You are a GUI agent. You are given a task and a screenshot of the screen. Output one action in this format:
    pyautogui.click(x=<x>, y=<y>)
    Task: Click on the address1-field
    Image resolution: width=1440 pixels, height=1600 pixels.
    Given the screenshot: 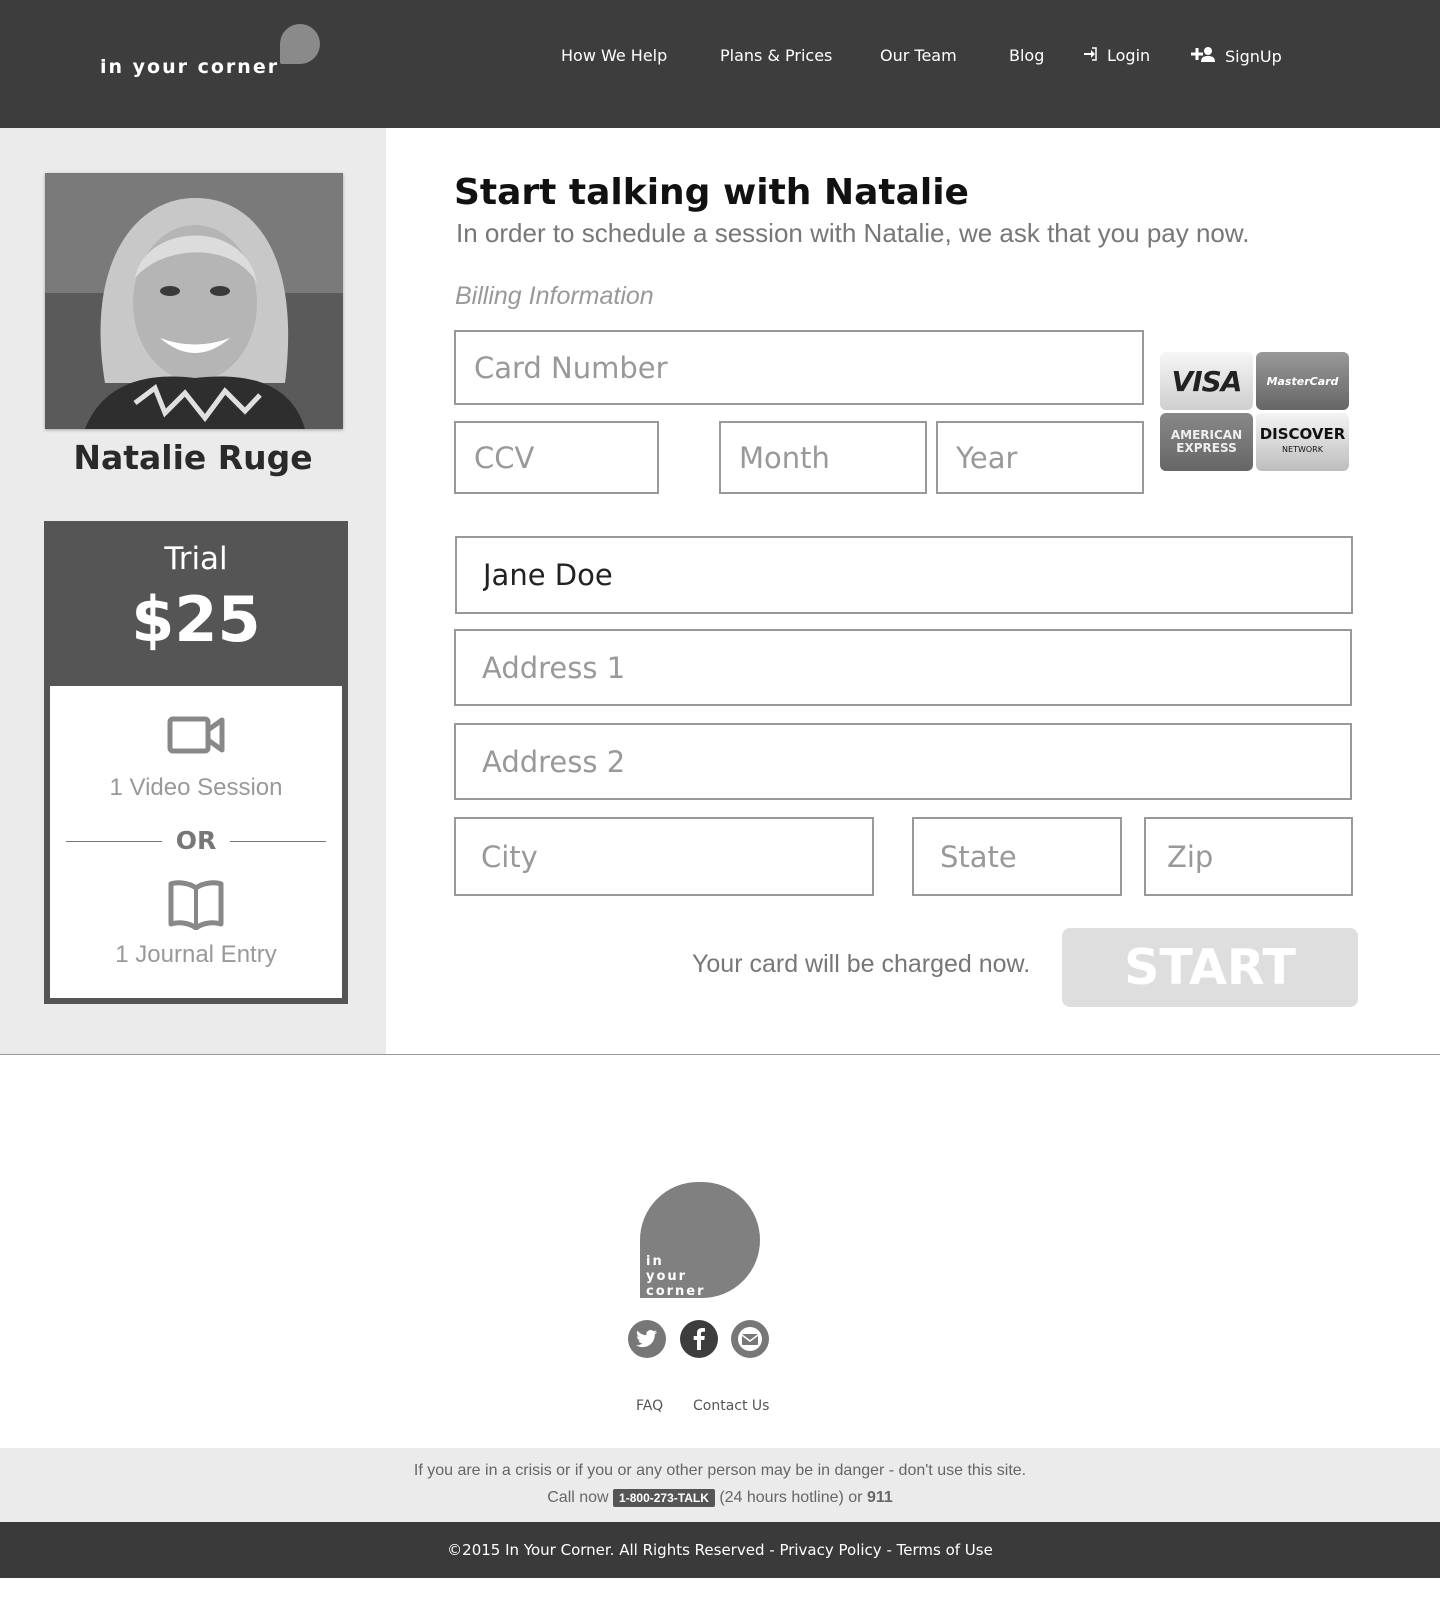 What is the action you would take?
    pyautogui.click(x=903, y=667)
    